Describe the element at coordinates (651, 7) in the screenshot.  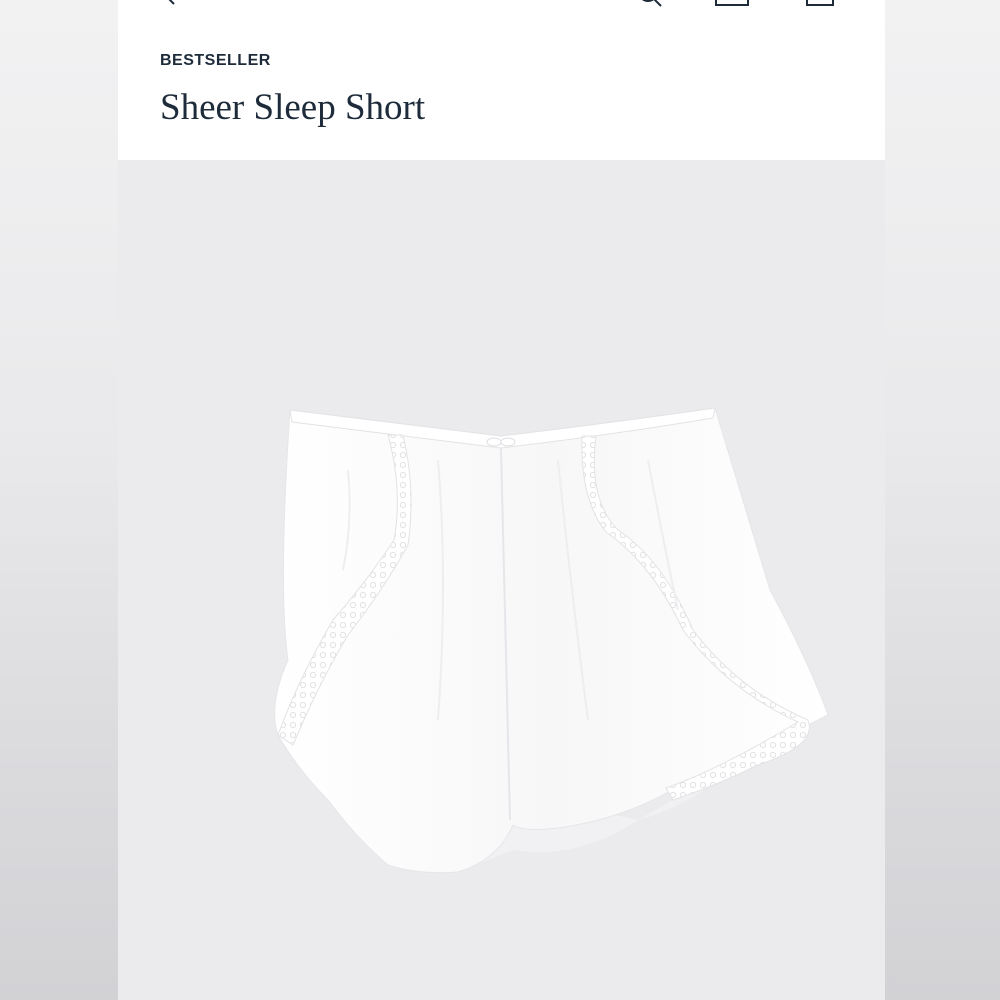
I see `search-icon` at that location.